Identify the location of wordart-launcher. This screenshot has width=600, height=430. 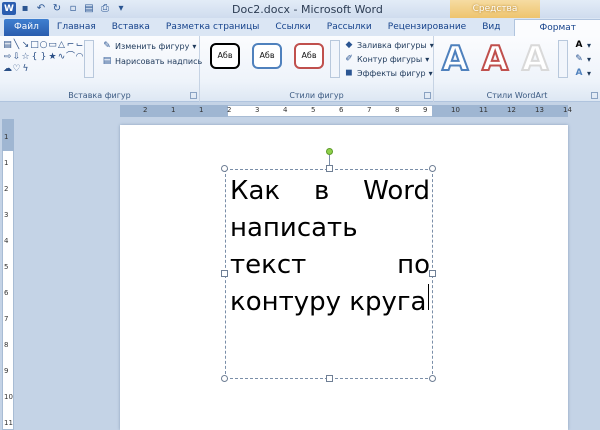
(594, 95).